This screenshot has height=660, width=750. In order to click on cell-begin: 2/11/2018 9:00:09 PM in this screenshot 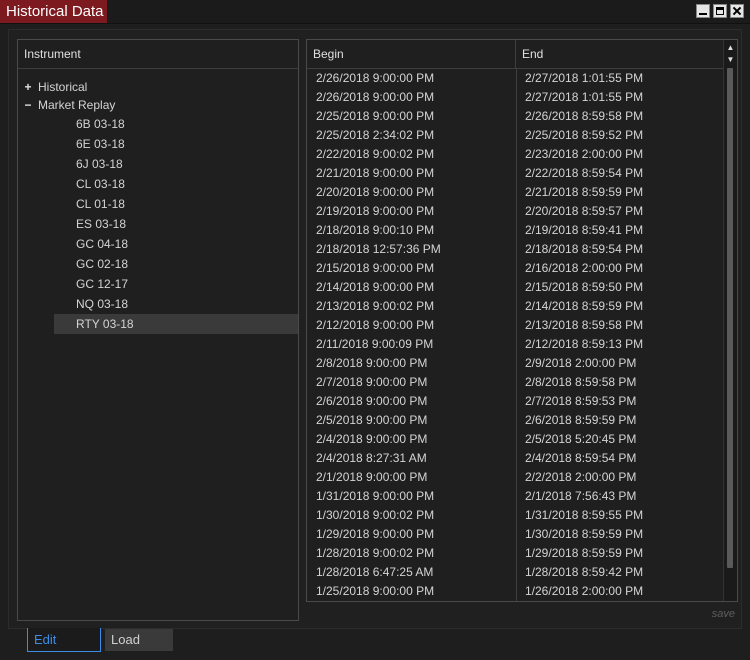, I will do `click(375, 344)`.